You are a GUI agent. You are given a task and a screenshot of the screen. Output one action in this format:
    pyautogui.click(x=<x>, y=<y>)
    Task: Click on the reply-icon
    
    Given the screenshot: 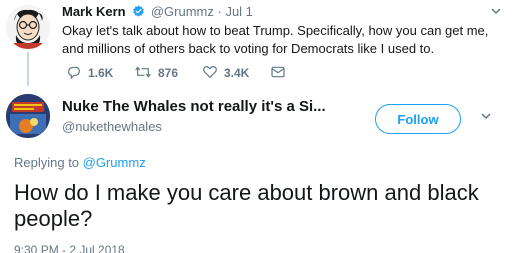 What is the action you would take?
    pyautogui.click(x=74, y=73)
    